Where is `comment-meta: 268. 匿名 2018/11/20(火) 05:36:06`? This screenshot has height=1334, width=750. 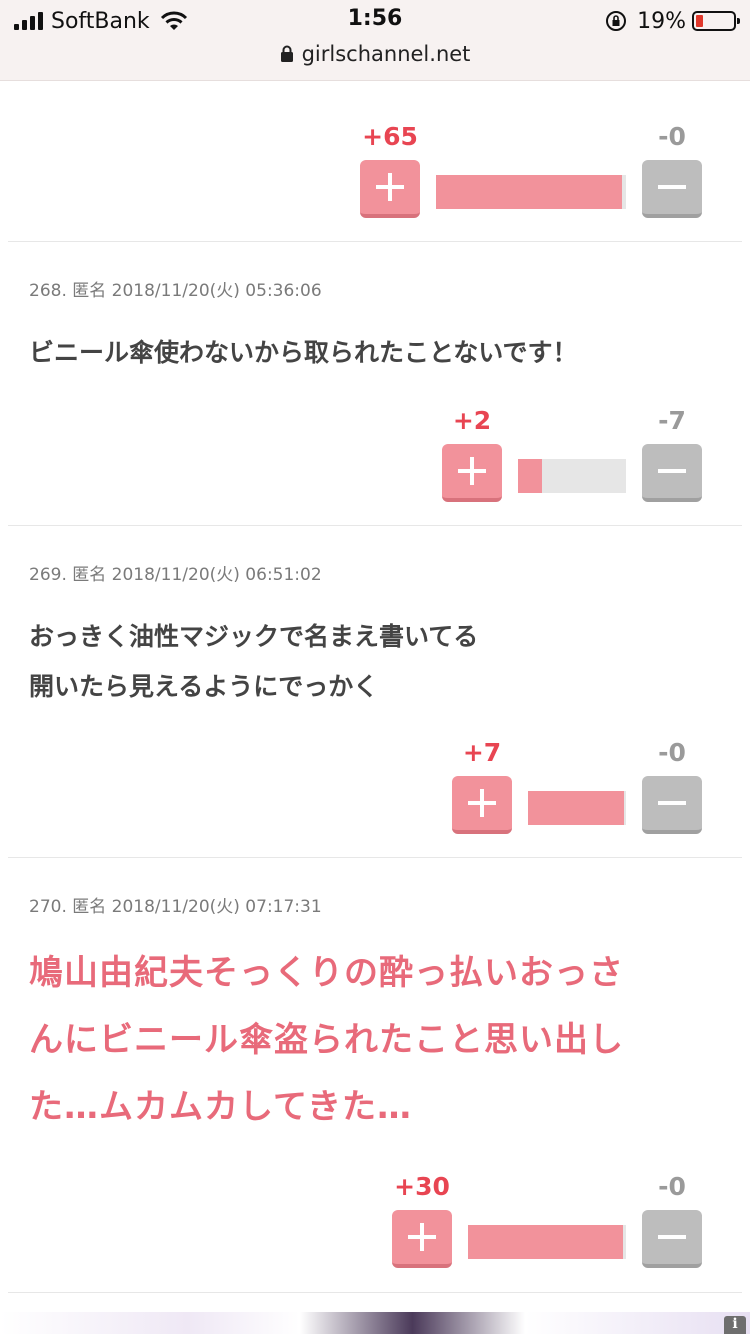
comment-meta: 268. 匿名 2018/11/20(火) 05:36:06 is located at coordinates (175, 291).